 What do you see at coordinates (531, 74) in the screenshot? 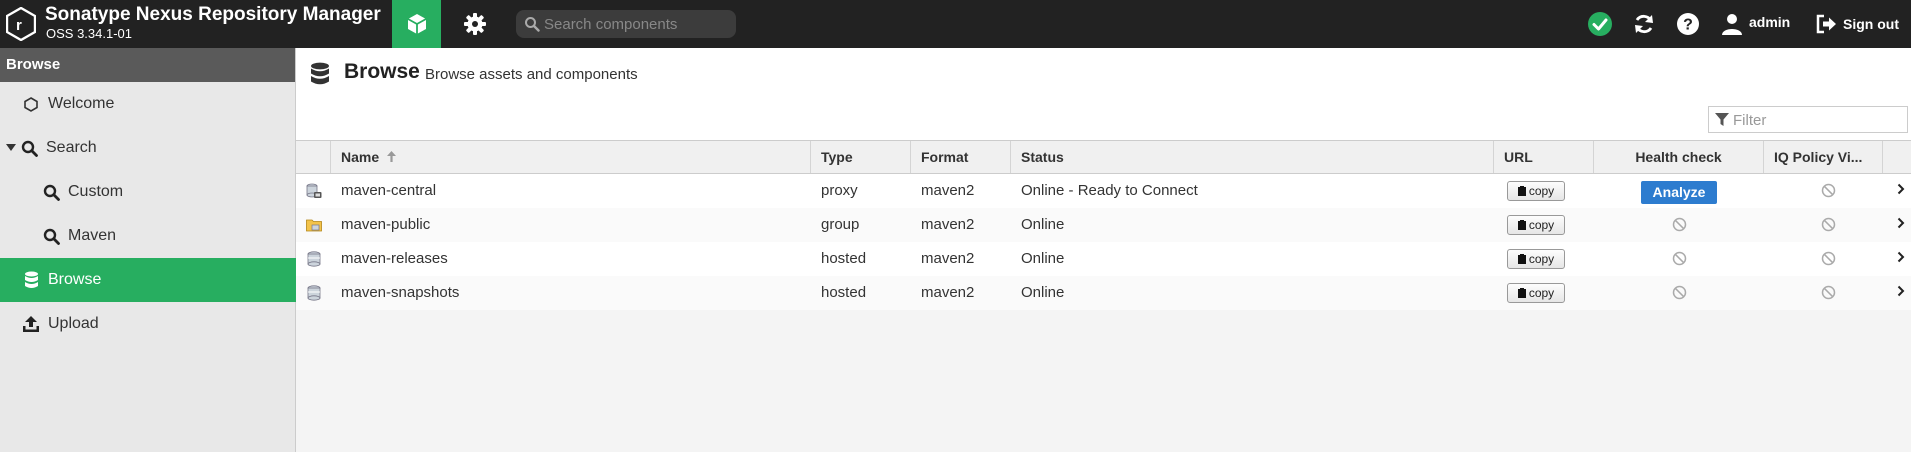
I see `page-subtitle: Browse assets and components` at bounding box center [531, 74].